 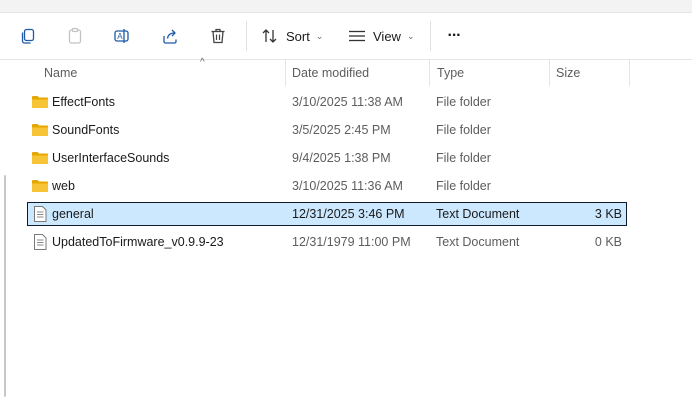 I want to click on command-bar: A Sort ⌄ View ⌄ ···, so click(x=346, y=36).